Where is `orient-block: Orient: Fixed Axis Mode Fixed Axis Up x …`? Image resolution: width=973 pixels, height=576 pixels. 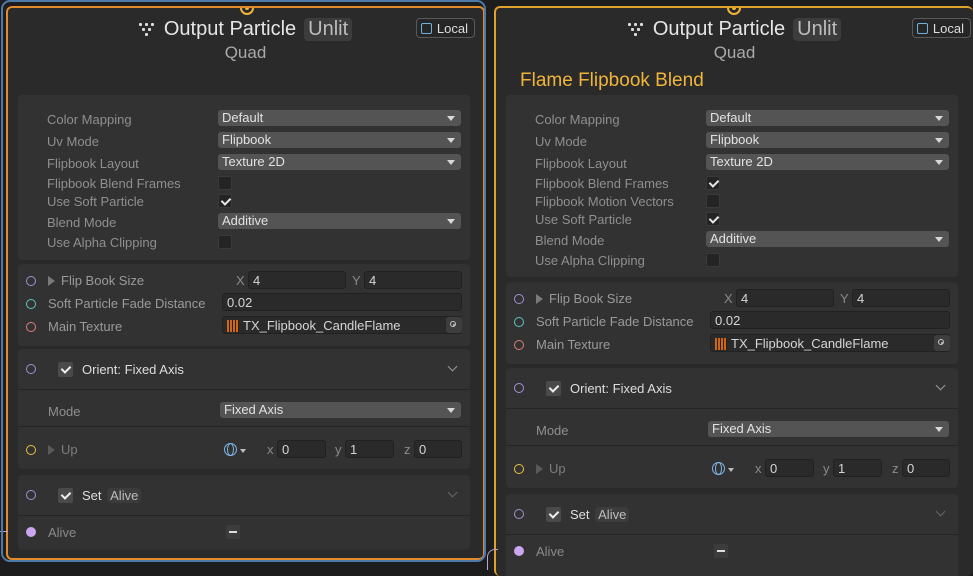 orient-block: Orient: Fixed Axis Mode Fixed Axis Up x … is located at coordinates (732, 428).